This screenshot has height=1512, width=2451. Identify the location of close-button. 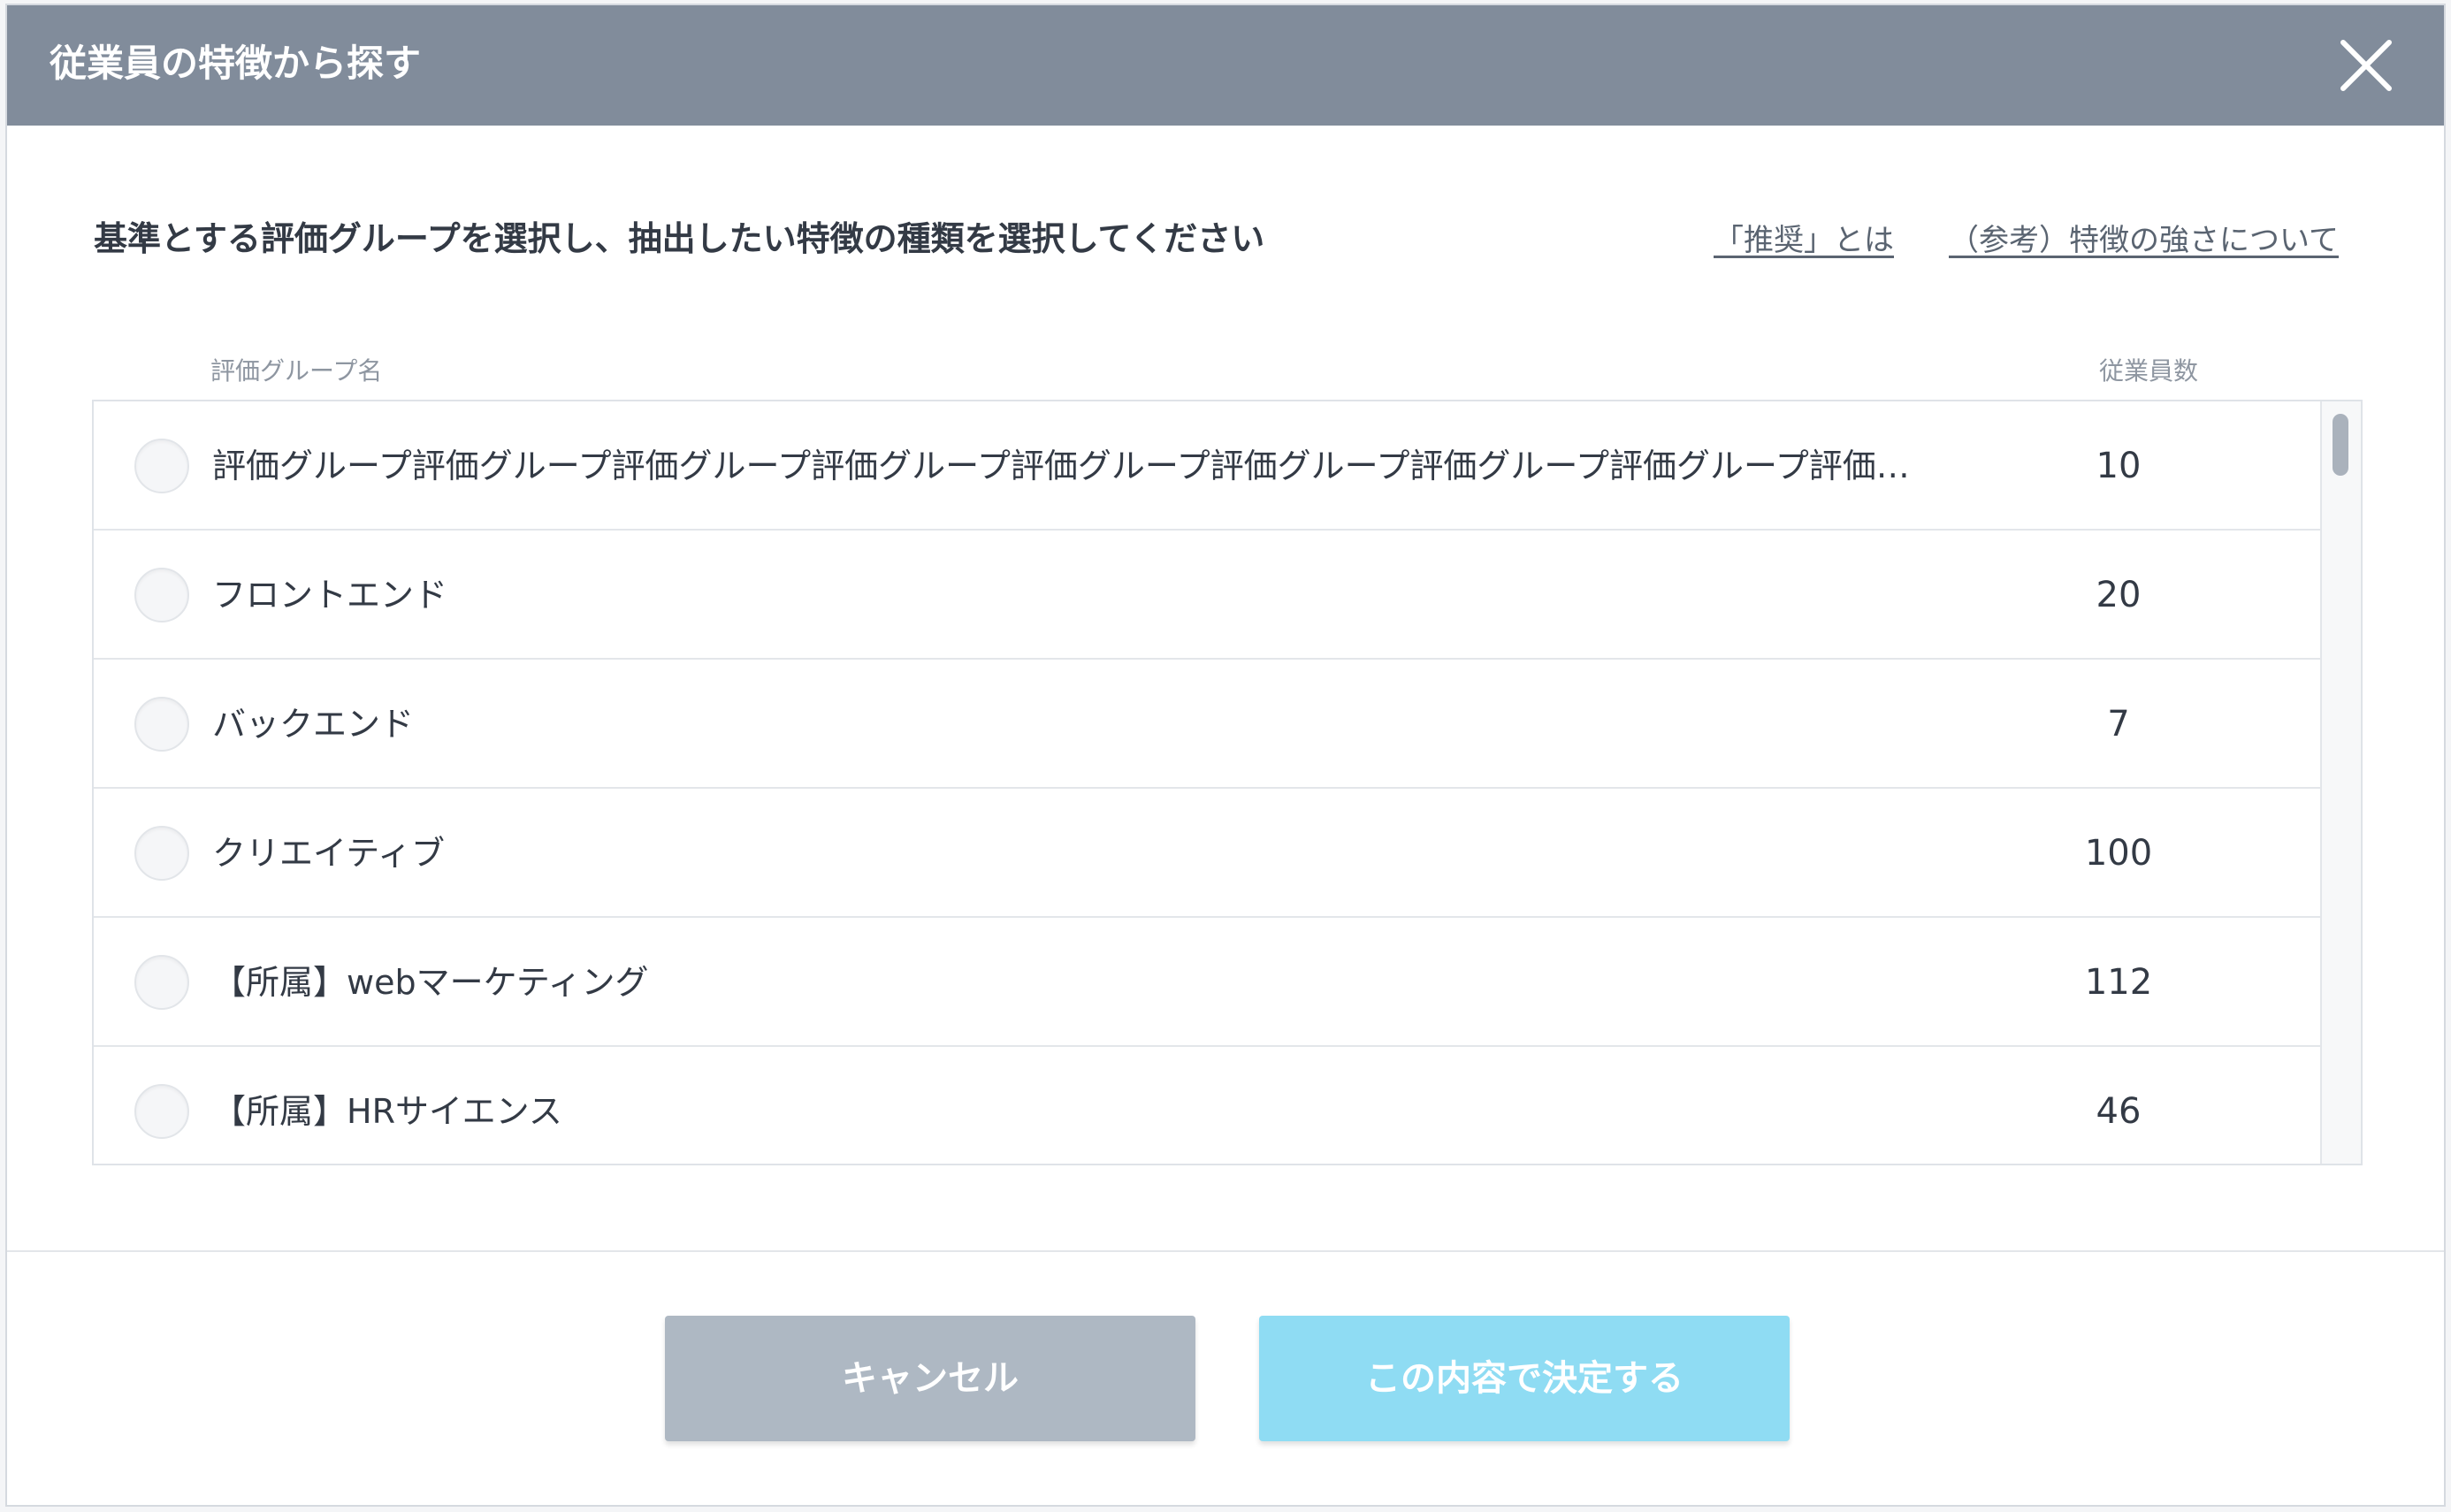
(2366, 65).